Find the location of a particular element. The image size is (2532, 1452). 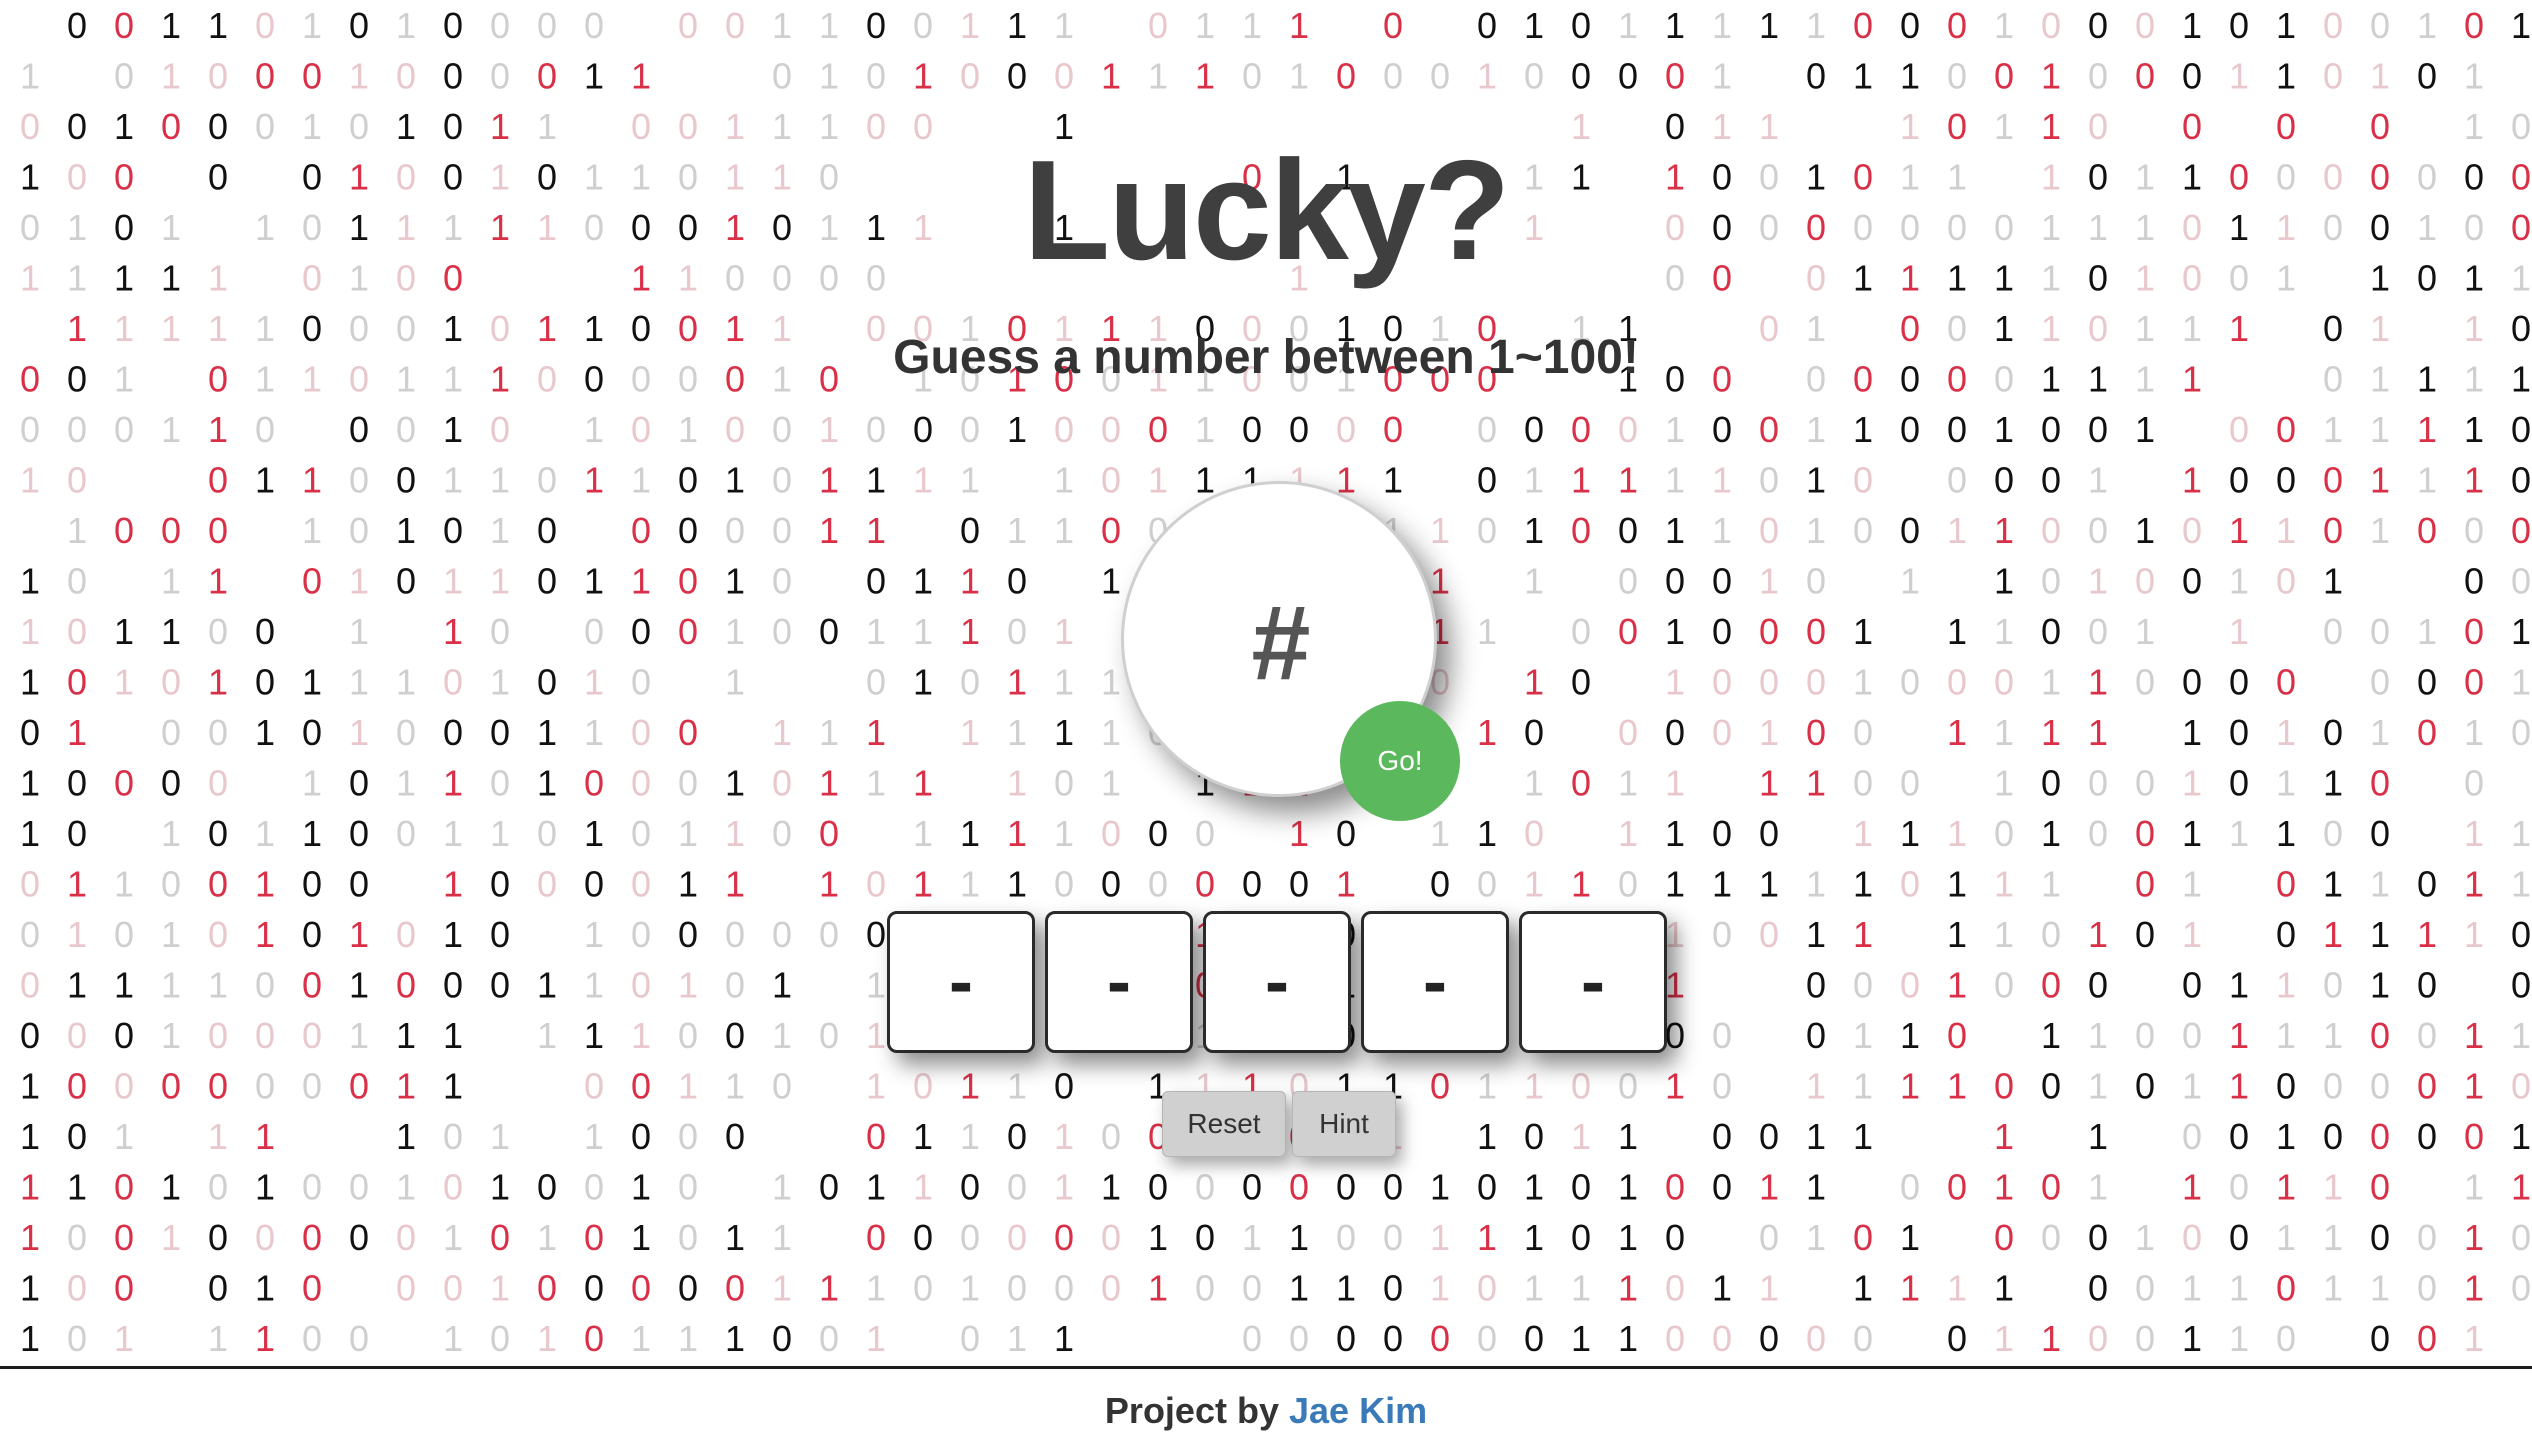

author-link: Jae Kim is located at coordinates (1358, 1410).